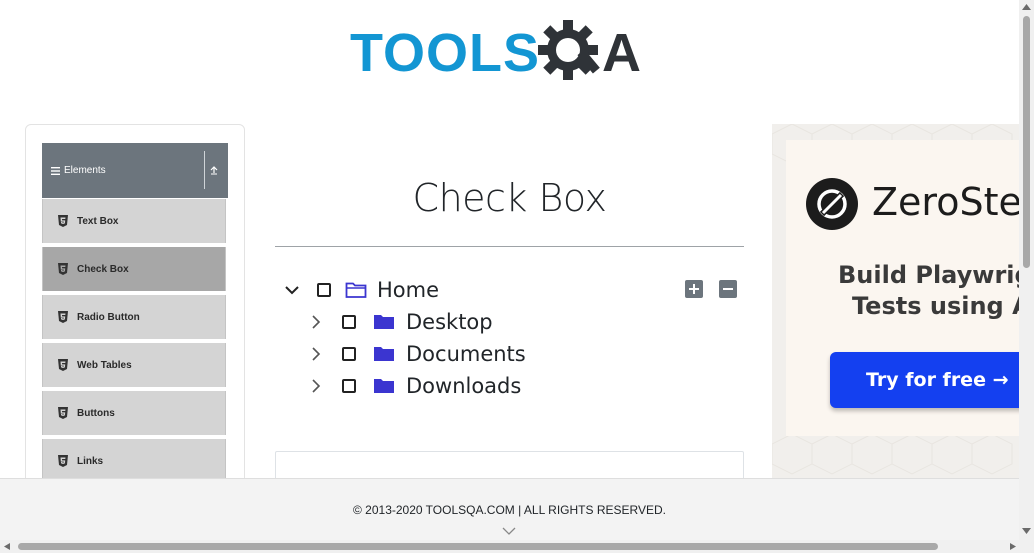 The height and width of the screenshot is (553, 1034). Describe the element at coordinates (936, 306) in the screenshot. I see `ad-headline-line2: Tests using A` at that location.